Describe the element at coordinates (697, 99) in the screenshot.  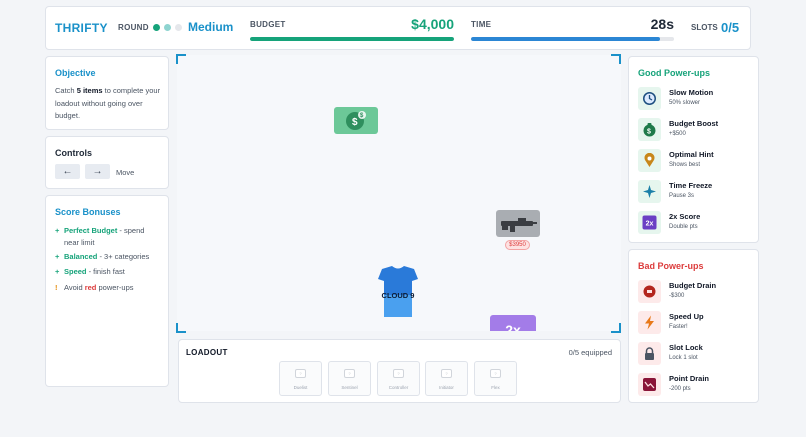
I see `powerup-slow-motion: Slow Motion 50% slower` at that location.